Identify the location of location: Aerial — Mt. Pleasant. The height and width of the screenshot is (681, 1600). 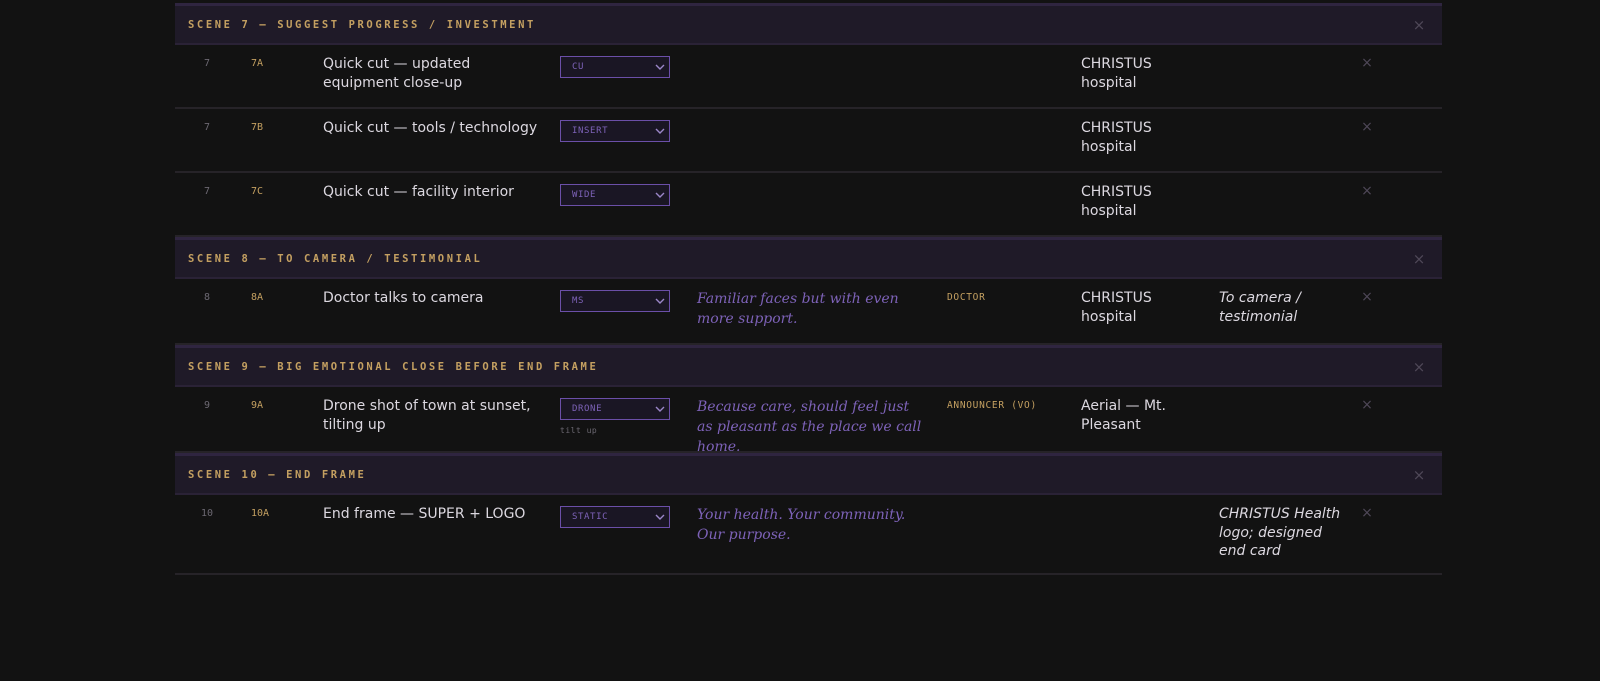
(1136, 415).